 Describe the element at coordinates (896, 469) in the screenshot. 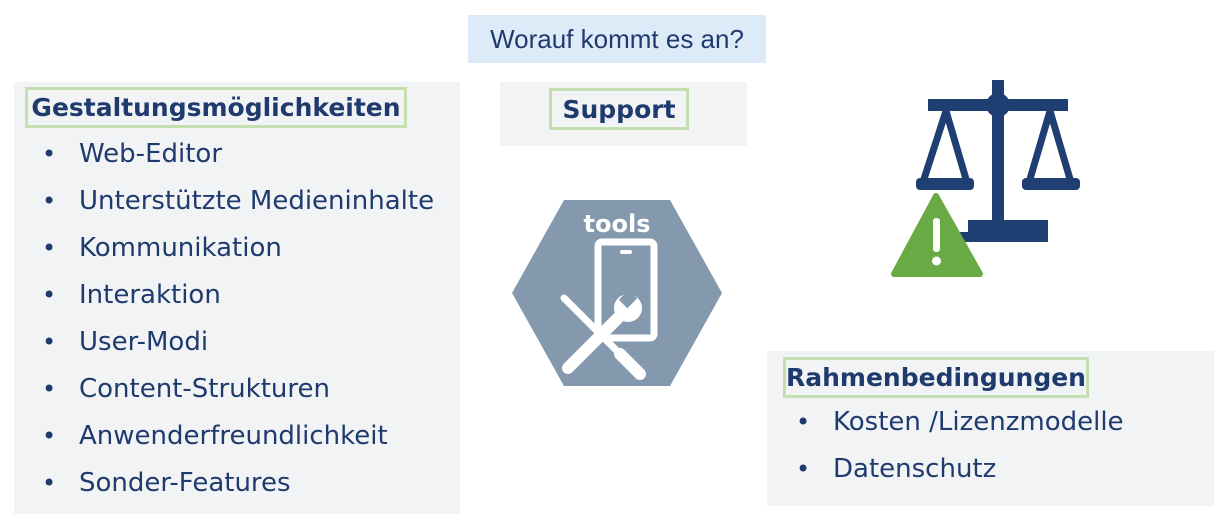

I see `list-item: • Datenschutz` at that location.